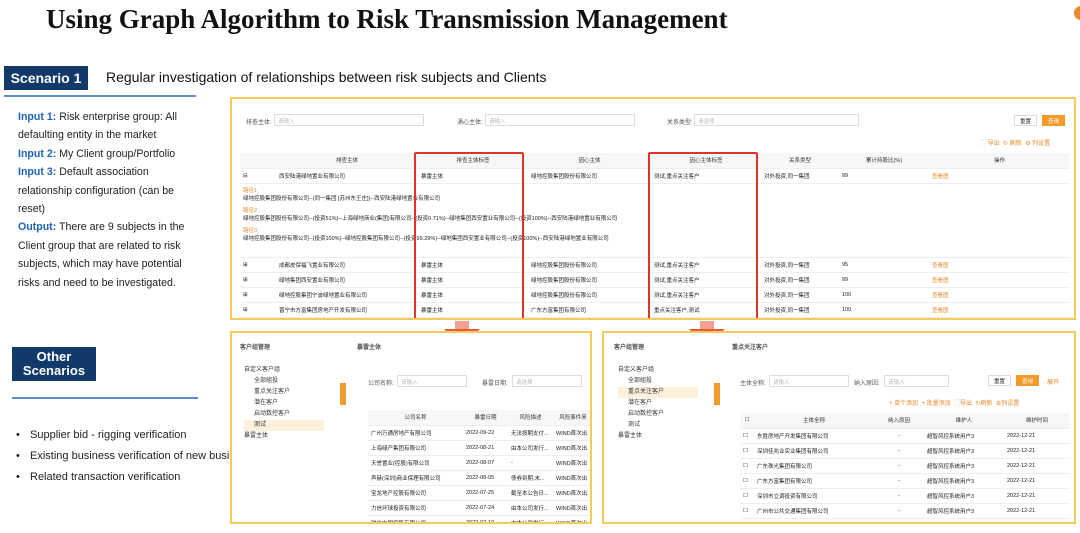 This screenshot has height=533, width=1080. What do you see at coordinates (54, 356) in the screenshot?
I see `other-line1: Other` at bounding box center [54, 356].